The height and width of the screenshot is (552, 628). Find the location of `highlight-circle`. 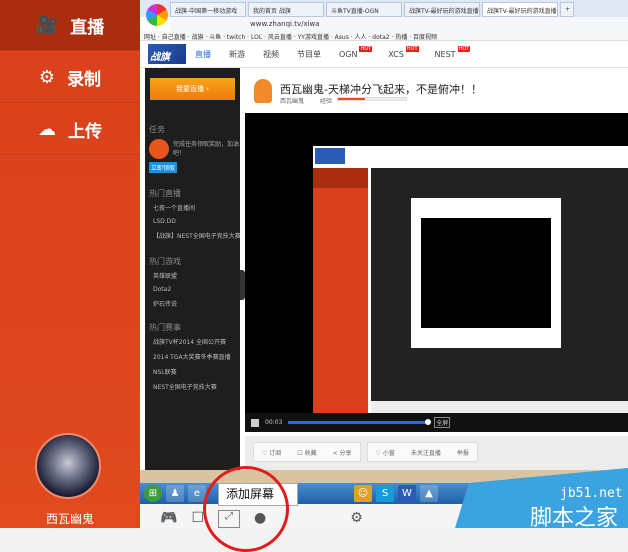

highlight-circle is located at coordinates (246, 509).